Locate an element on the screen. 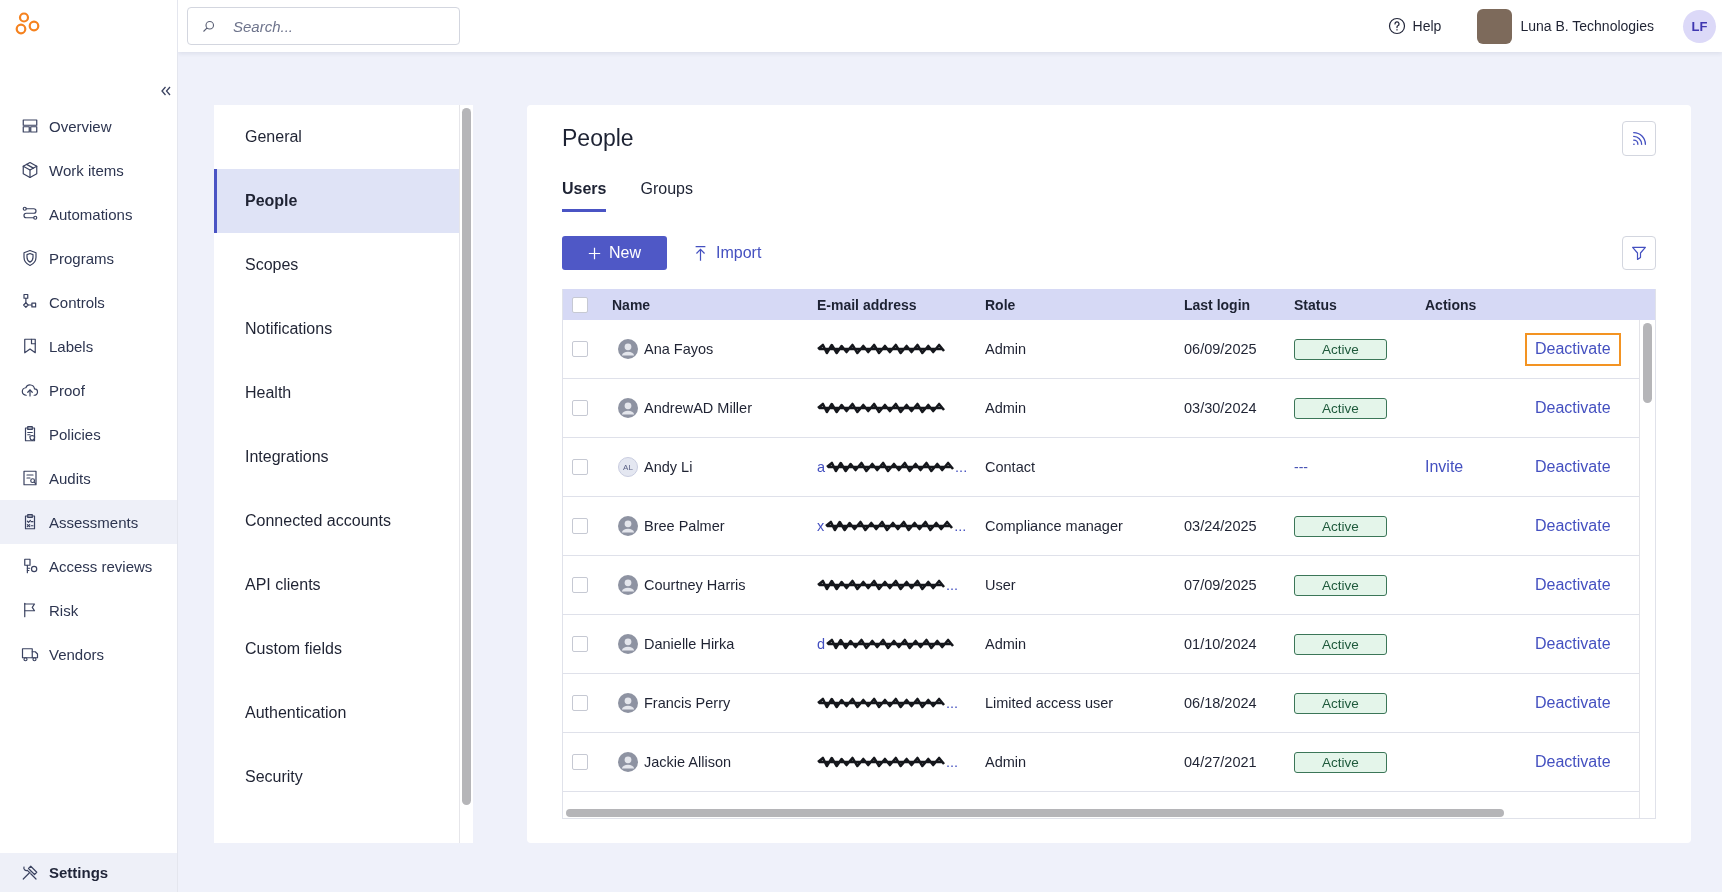  menu-item: Notifications is located at coordinates (336, 329).